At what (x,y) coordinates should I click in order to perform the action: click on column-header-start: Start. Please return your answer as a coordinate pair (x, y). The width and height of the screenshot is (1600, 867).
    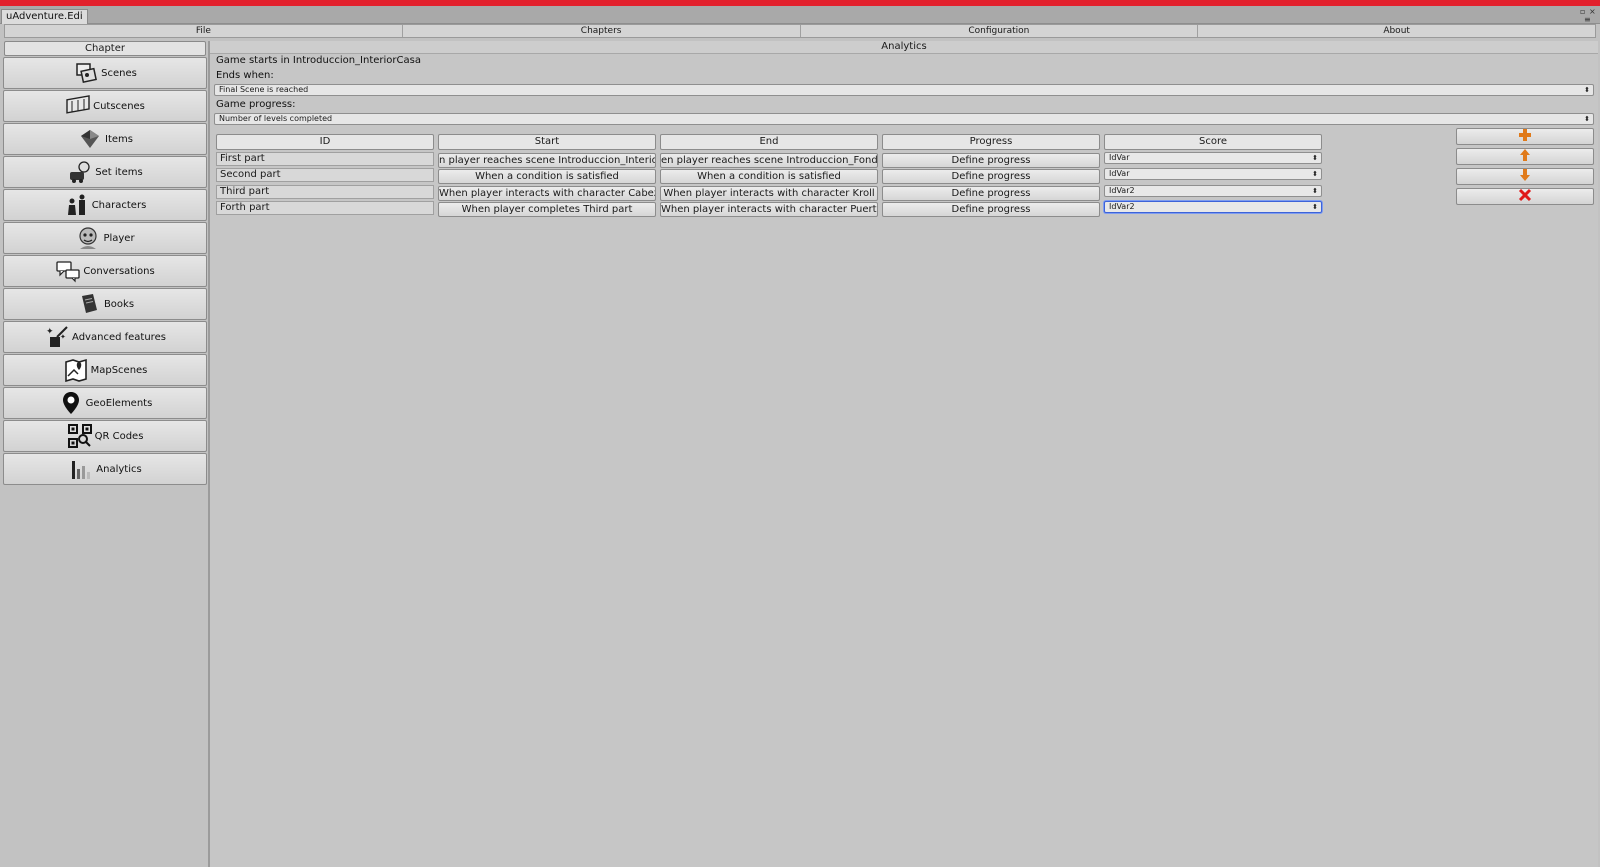
    Looking at the image, I should click on (547, 142).